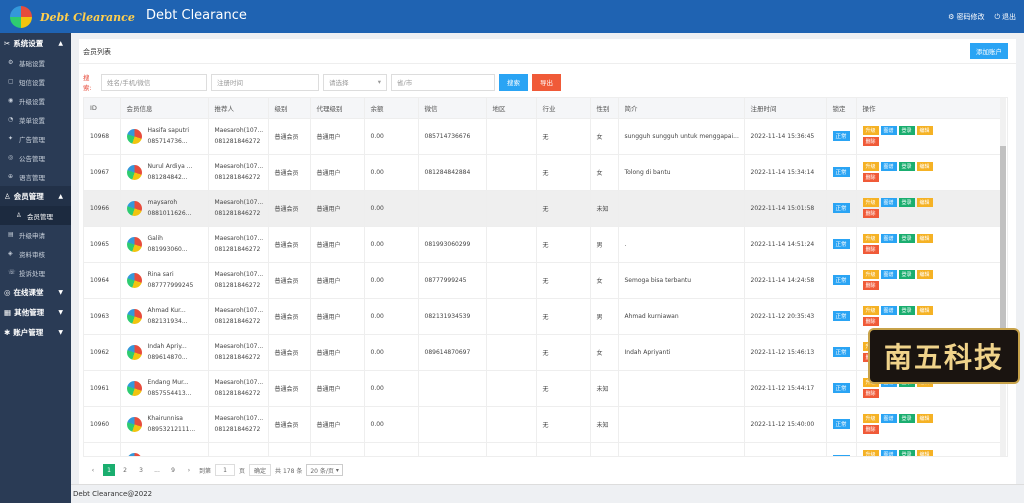 The image size is (1024, 503). Describe the element at coordinates (35, 100) in the screenshot. I see `sidebar-item-upgrade: ◉ 升级设置` at that location.